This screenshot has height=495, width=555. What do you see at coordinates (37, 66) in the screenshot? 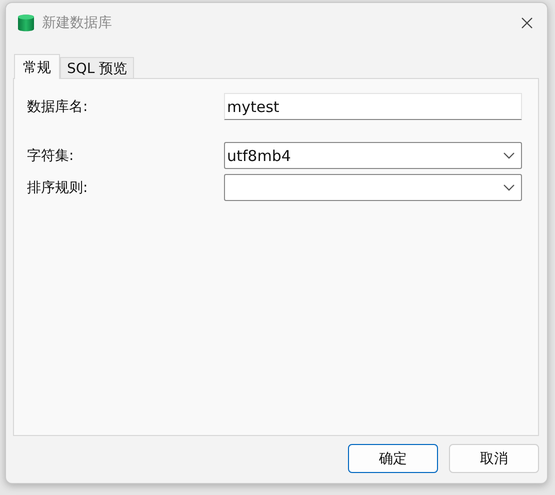
I see `tab: 常规` at bounding box center [37, 66].